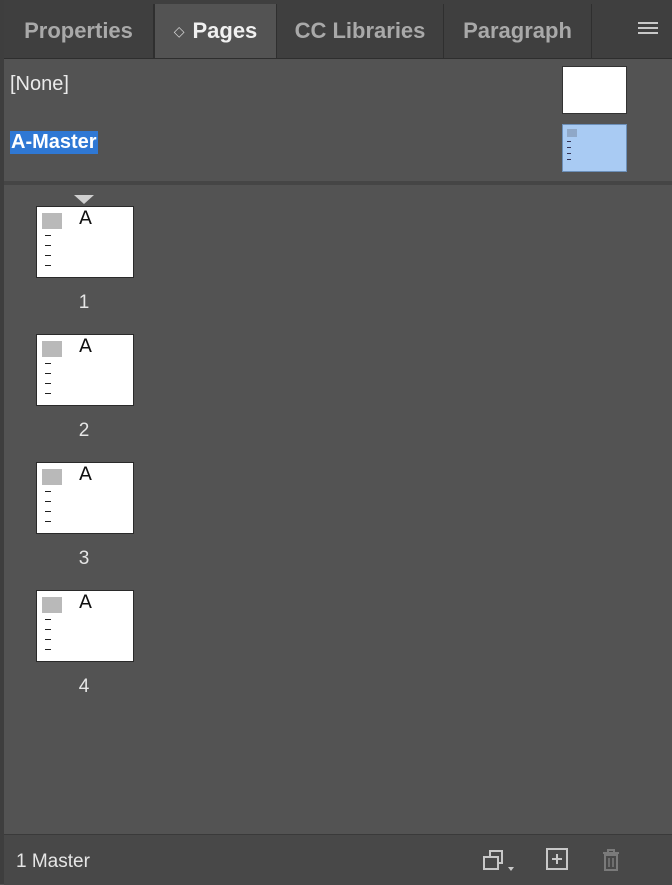 The height and width of the screenshot is (885, 672). What do you see at coordinates (225, 30) in the screenshot?
I see `tab-pages-label: Pages` at bounding box center [225, 30].